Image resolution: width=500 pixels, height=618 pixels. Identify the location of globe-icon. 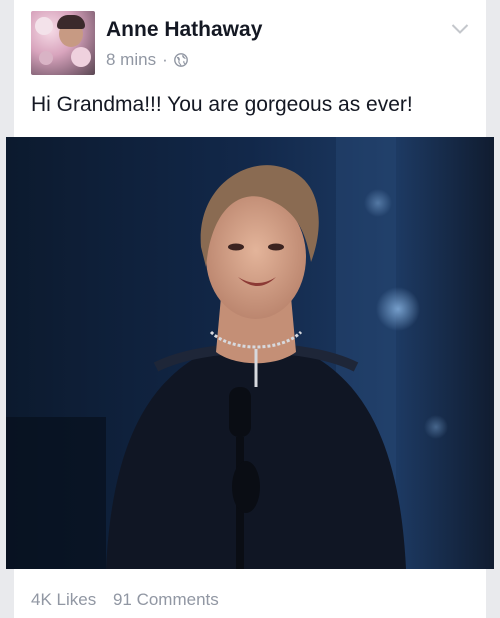
(180, 60).